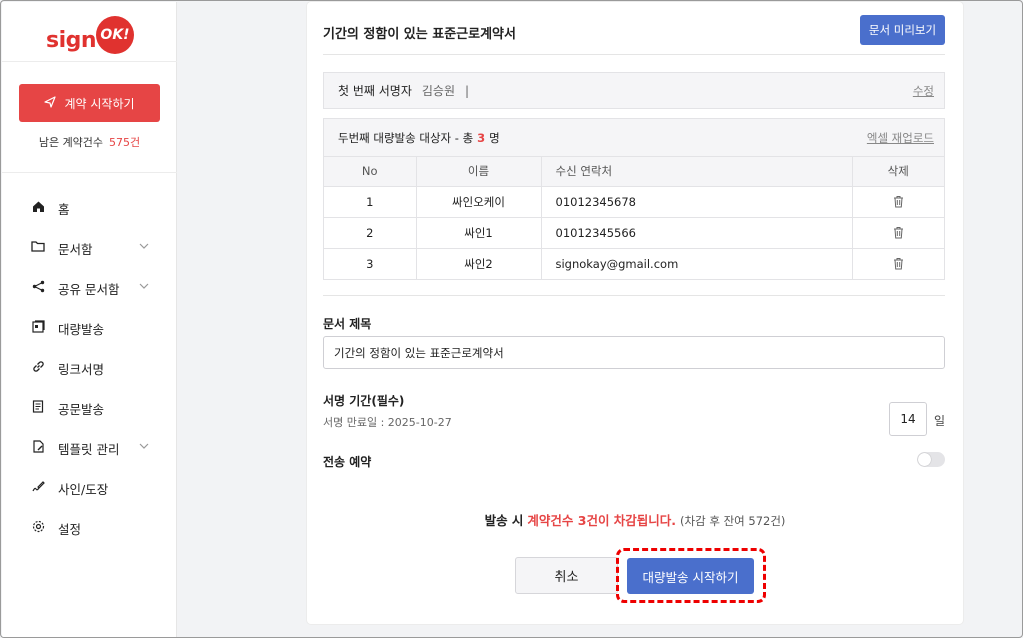 This screenshot has width=1023, height=638. What do you see at coordinates (370, 233) in the screenshot?
I see `cell-no: 2` at bounding box center [370, 233].